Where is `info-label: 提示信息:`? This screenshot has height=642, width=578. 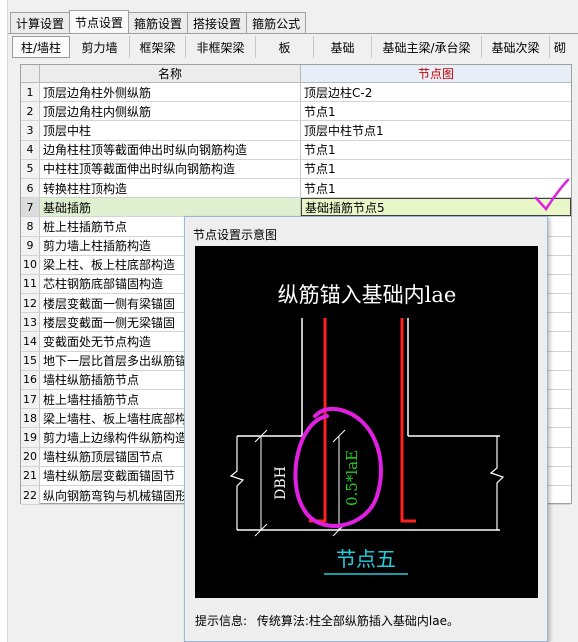
info-label: 提示信息: is located at coordinates (221, 621).